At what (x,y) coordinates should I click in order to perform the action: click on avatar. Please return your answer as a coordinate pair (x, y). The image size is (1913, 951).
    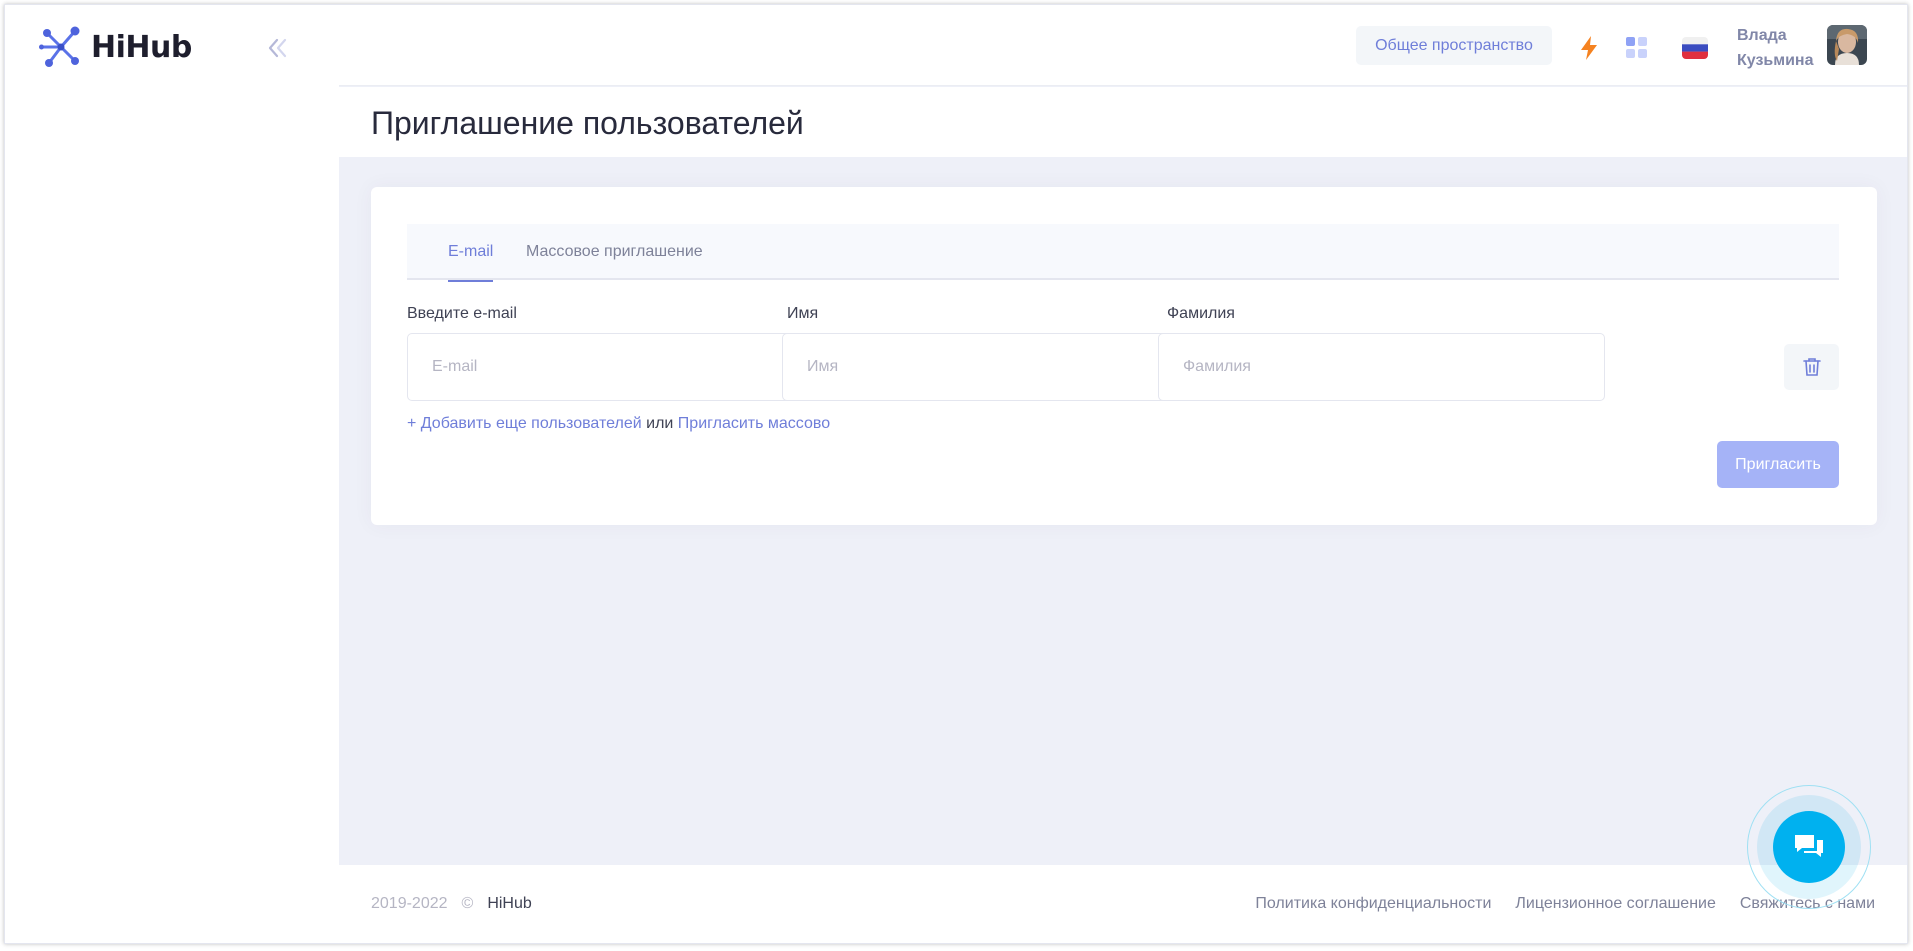
    Looking at the image, I should click on (1847, 45).